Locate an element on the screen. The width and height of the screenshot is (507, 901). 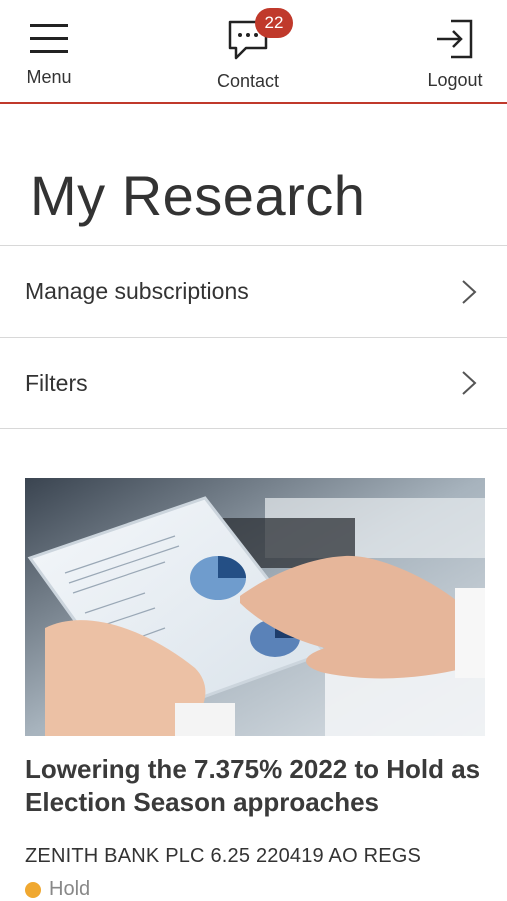
menu-button: Menu is located at coordinates (49, 44).